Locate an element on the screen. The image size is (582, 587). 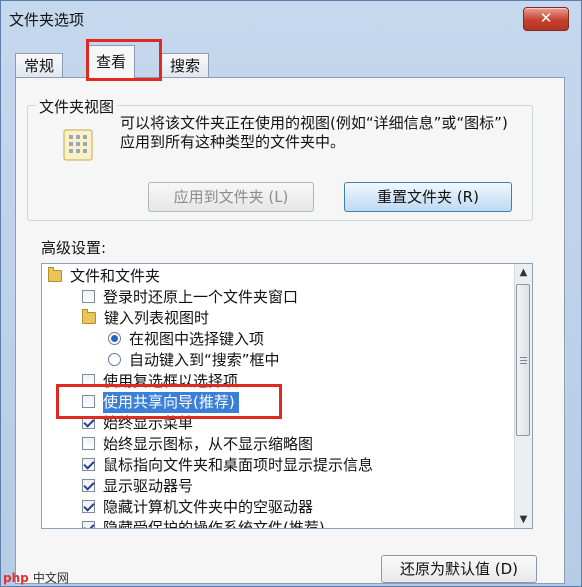
tab-general: 常规 is located at coordinates (39, 65).